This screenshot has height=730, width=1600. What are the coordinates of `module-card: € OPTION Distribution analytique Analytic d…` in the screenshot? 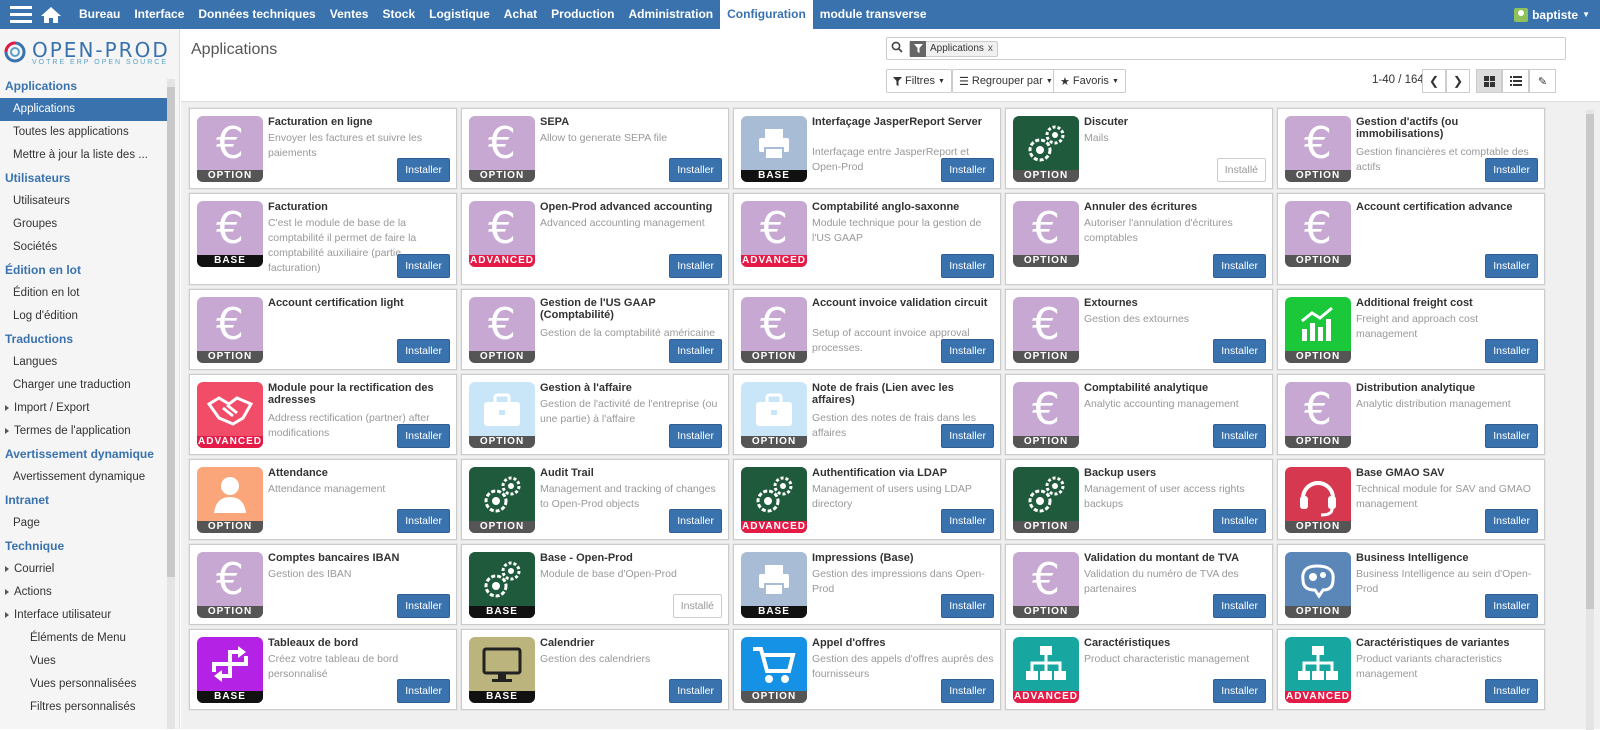 It's located at (1411, 414).